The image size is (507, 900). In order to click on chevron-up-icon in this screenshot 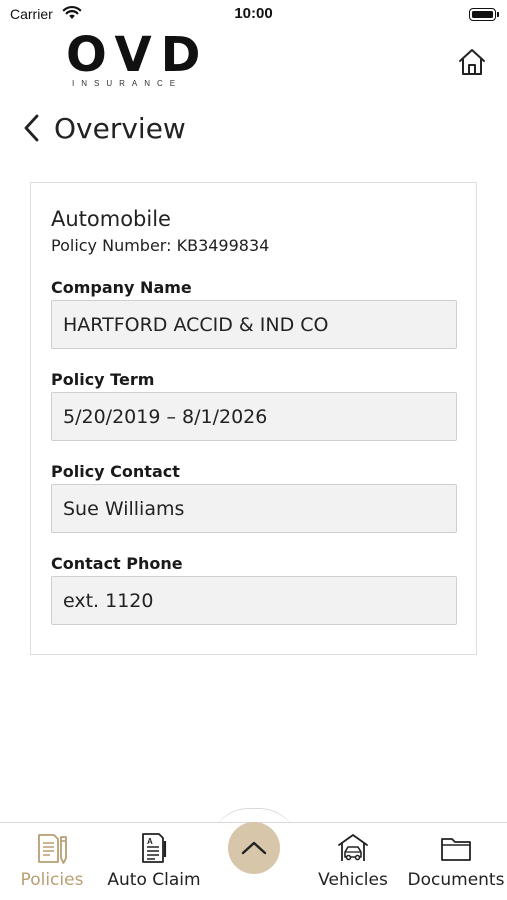, I will do `click(254, 848)`.